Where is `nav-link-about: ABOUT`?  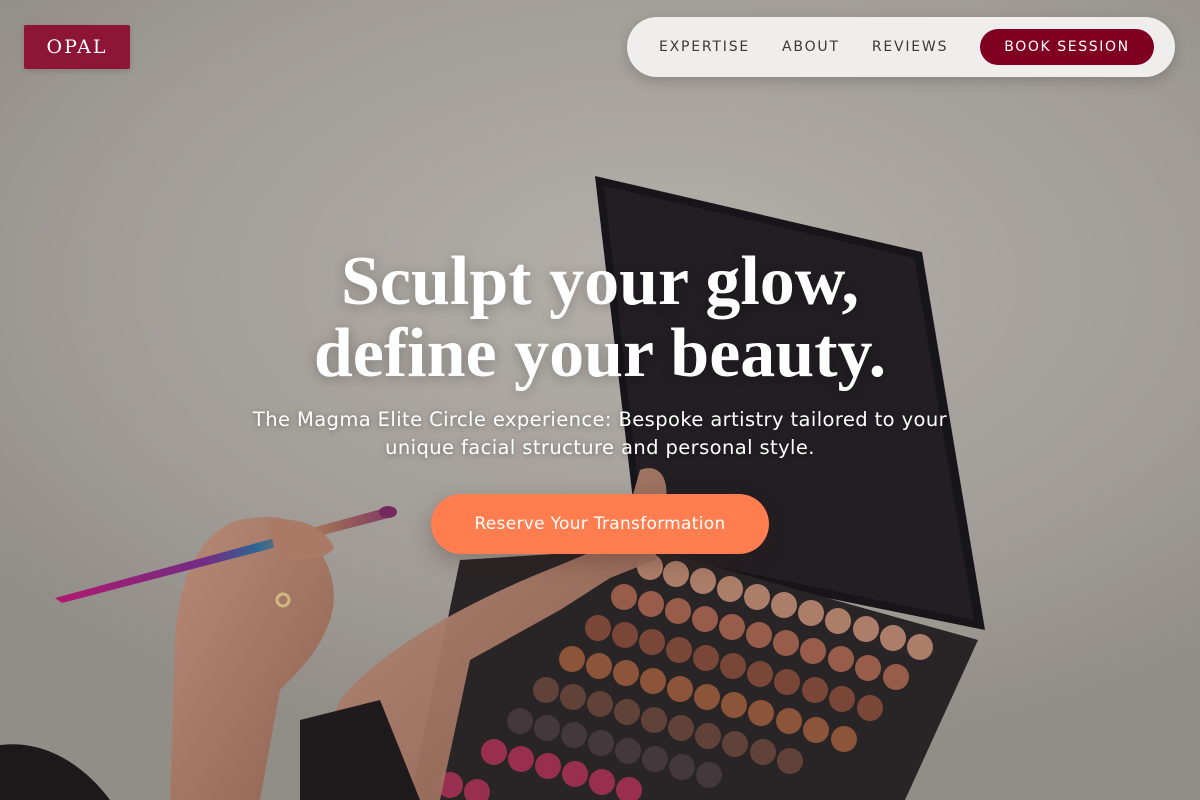
nav-link-about: ABOUT is located at coordinates (811, 47).